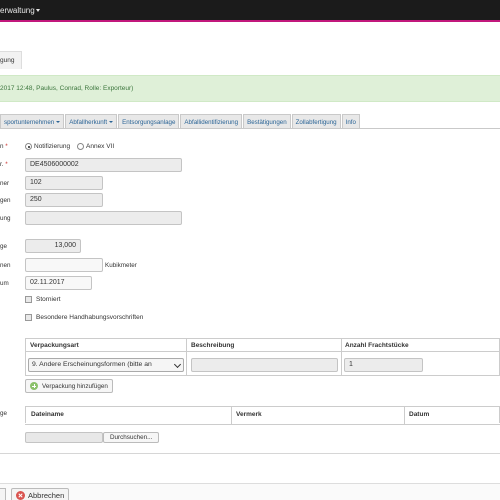 This screenshot has height=500, width=500. I want to click on add-packaging-label: Verpackung hinzufügen, so click(75, 386).